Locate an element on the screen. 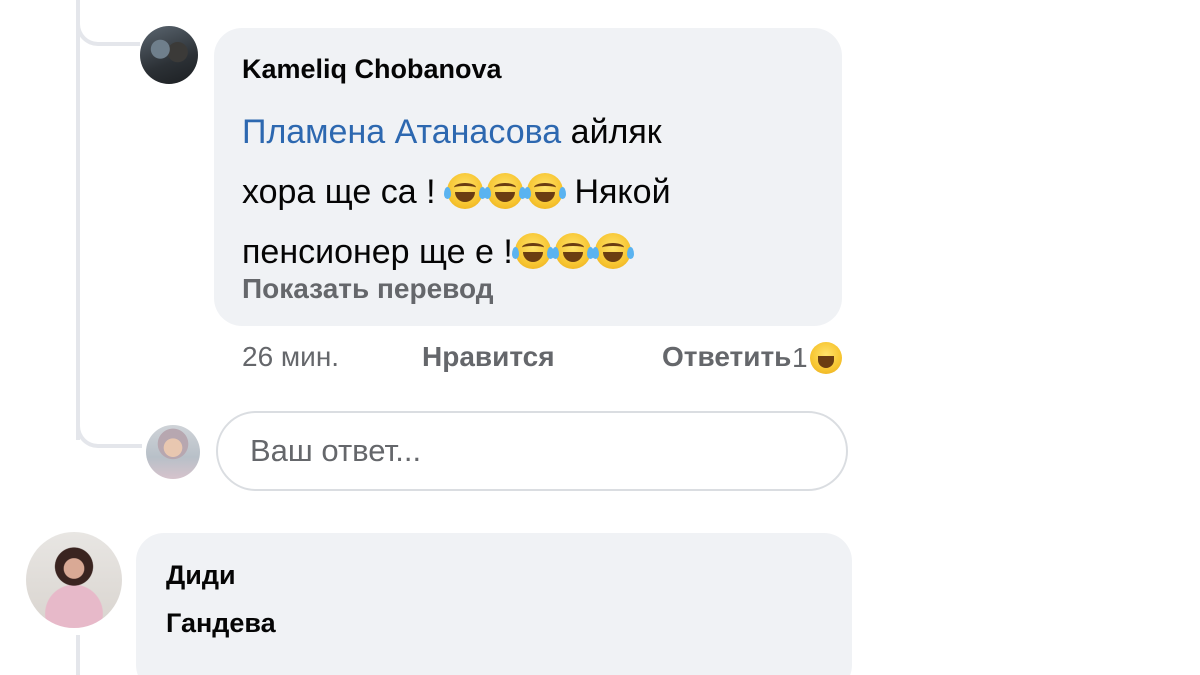  comment-text-part: пенсионер ще е ! is located at coordinates (377, 252).